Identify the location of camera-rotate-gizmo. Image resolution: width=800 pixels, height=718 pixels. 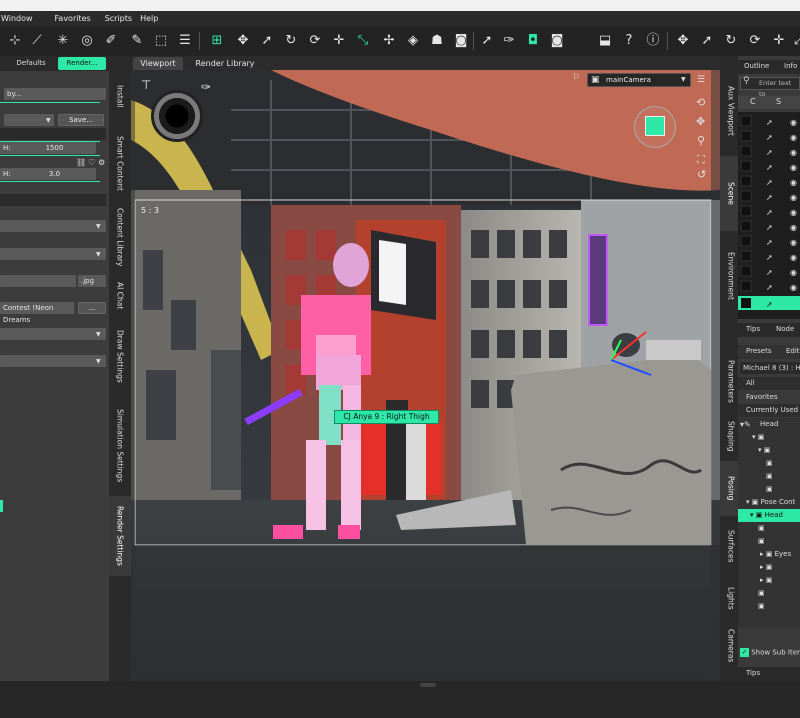
(177, 116).